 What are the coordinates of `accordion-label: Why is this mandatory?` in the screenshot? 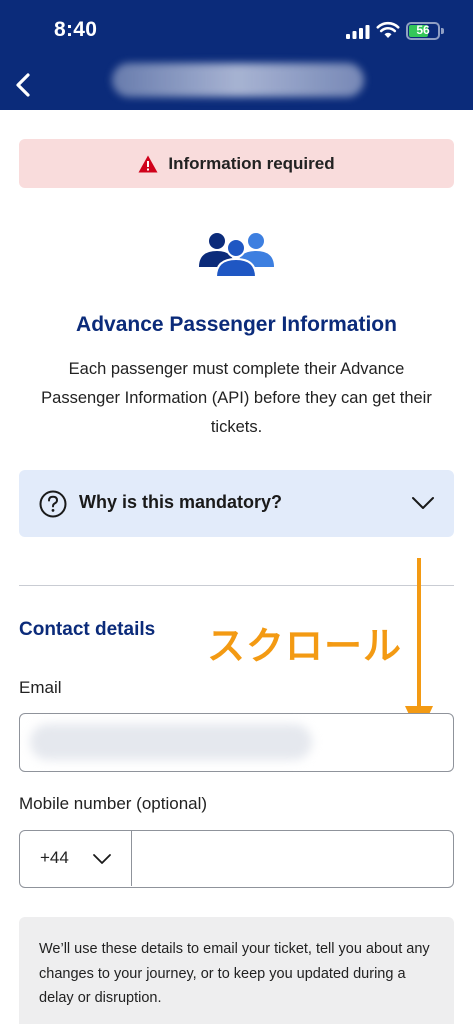 It's located at (181, 502).